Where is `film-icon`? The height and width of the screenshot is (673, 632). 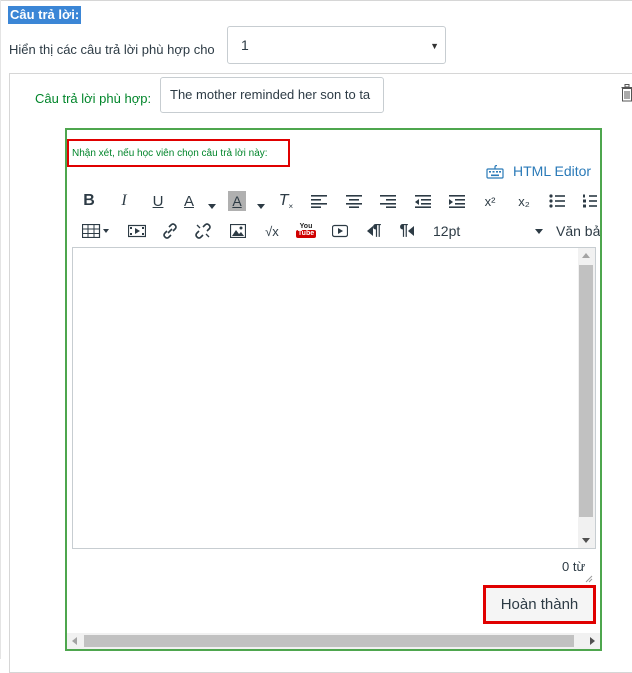
film-icon is located at coordinates (137, 231).